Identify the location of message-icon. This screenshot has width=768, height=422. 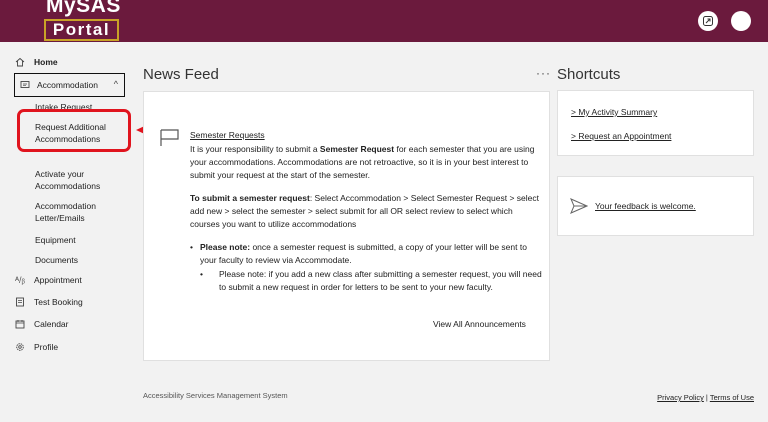
(25, 85).